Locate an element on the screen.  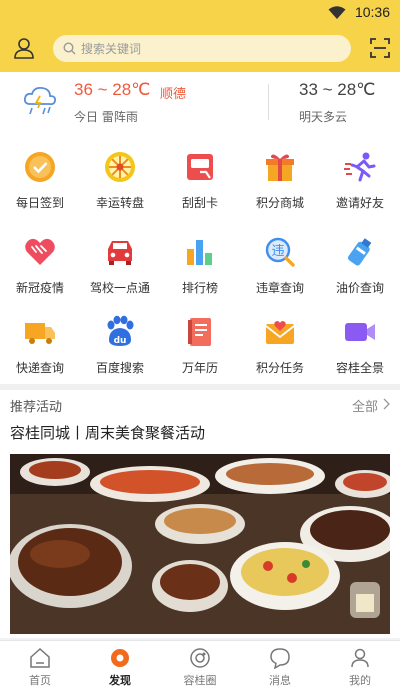
baidu-paw-icon: du is located at coordinates (120, 330).